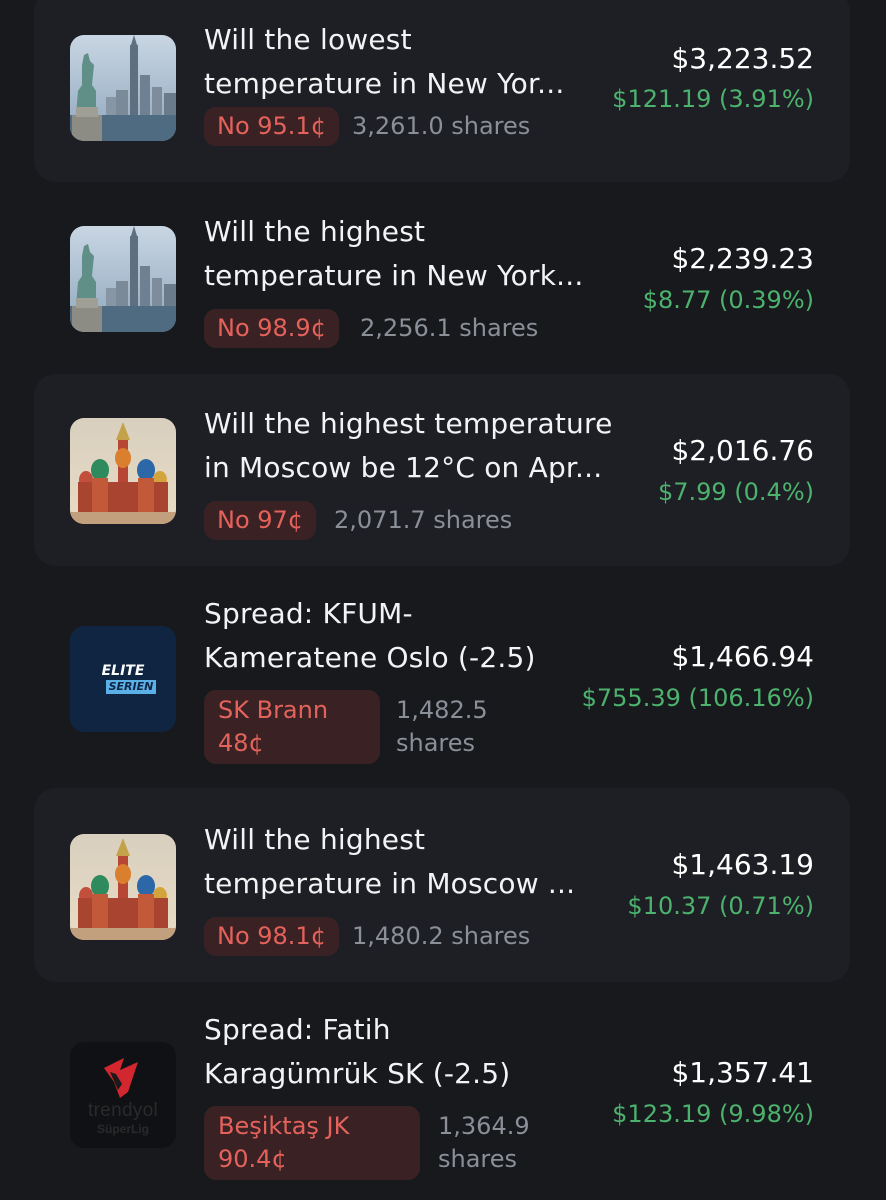  I want to click on shares-count: 3,261.0 shares, so click(441, 126).